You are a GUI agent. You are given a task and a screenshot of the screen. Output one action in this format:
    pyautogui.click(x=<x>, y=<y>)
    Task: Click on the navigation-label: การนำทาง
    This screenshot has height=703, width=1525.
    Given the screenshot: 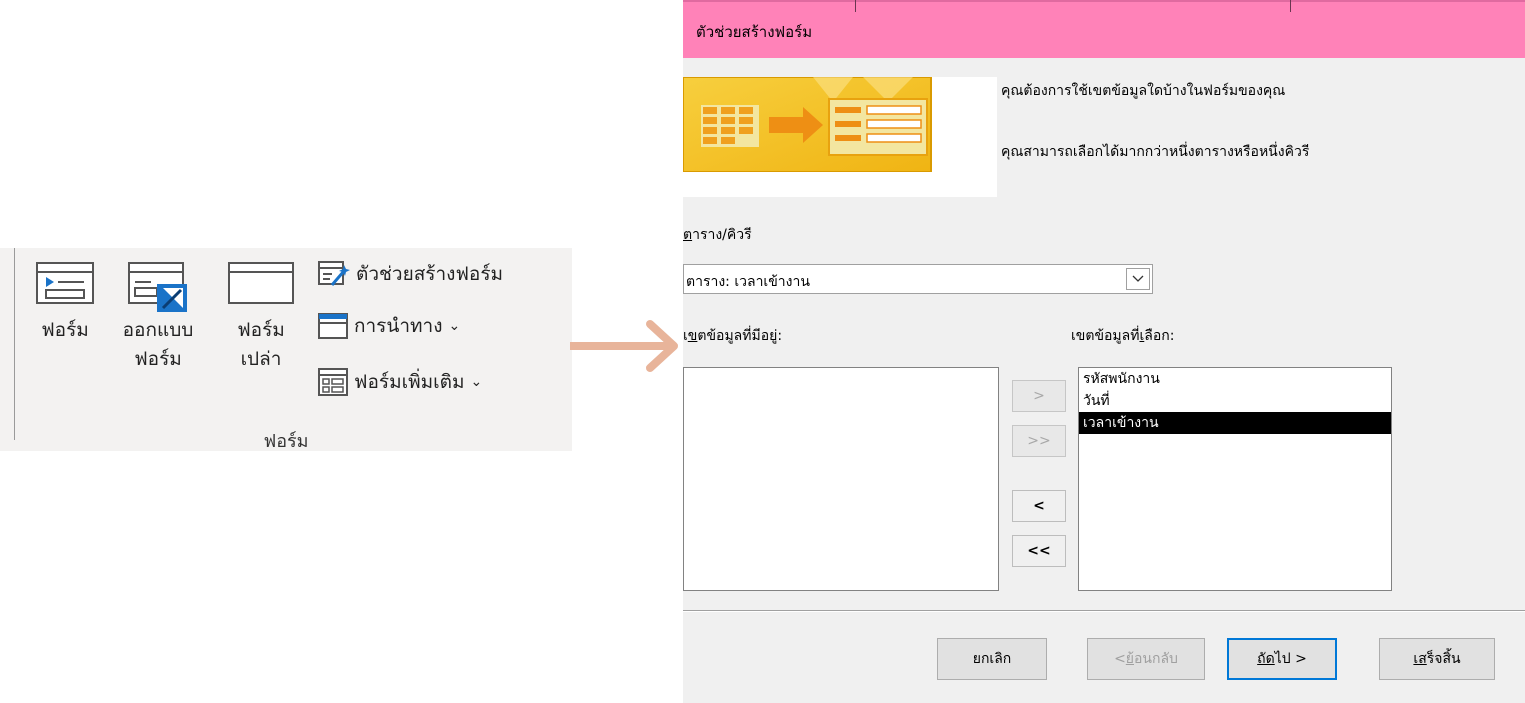 What is the action you would take?
    pyautogui.click(x=398, y=326)
    